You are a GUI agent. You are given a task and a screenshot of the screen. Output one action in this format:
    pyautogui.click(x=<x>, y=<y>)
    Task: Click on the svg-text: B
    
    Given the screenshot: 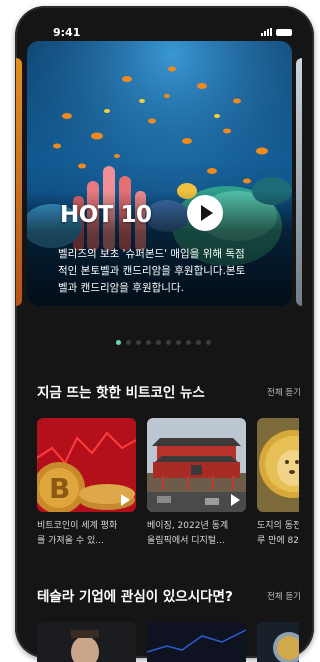 What is the action you would take?
    pyautogui.click(x=59, y=488)
    